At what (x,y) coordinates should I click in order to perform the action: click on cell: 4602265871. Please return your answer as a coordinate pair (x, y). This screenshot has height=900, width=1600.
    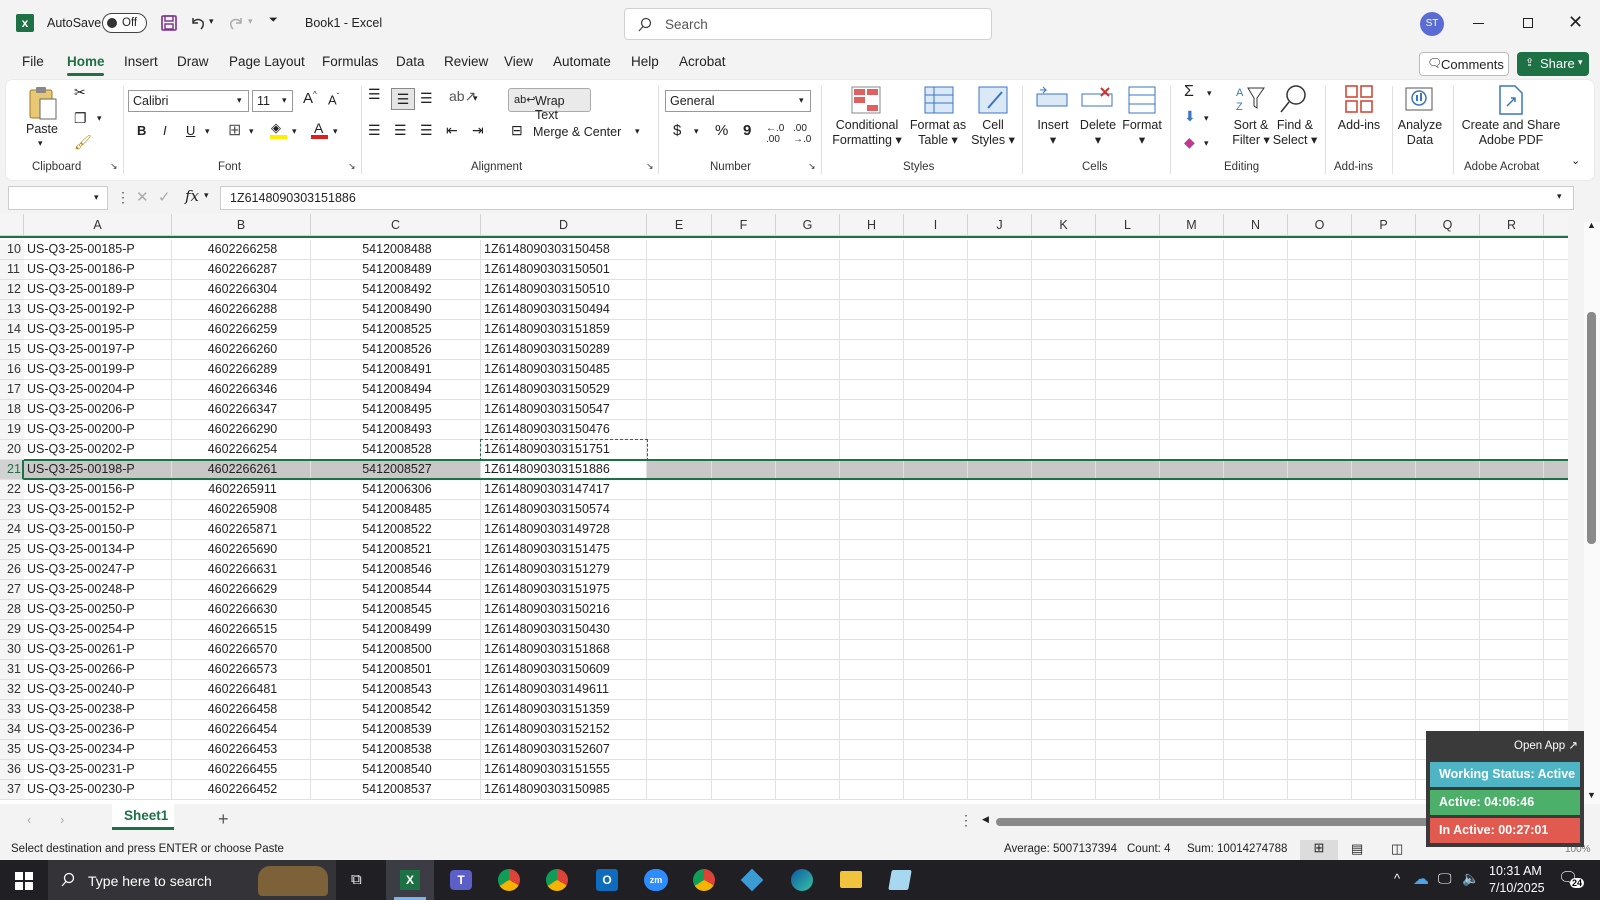
    Looking at the image, I should click on (241, 530).